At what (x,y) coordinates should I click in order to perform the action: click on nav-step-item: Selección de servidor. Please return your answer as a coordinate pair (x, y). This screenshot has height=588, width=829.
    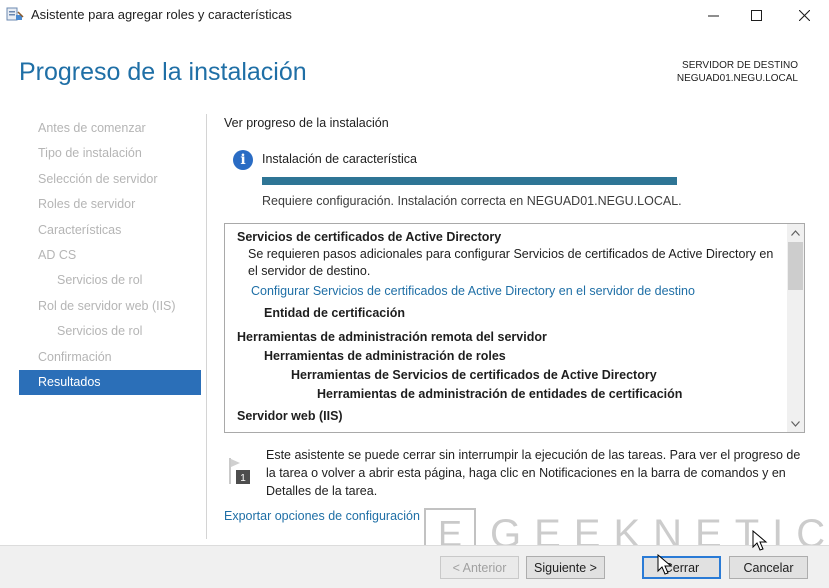
    Looking at the image, I should click on (110, 179).